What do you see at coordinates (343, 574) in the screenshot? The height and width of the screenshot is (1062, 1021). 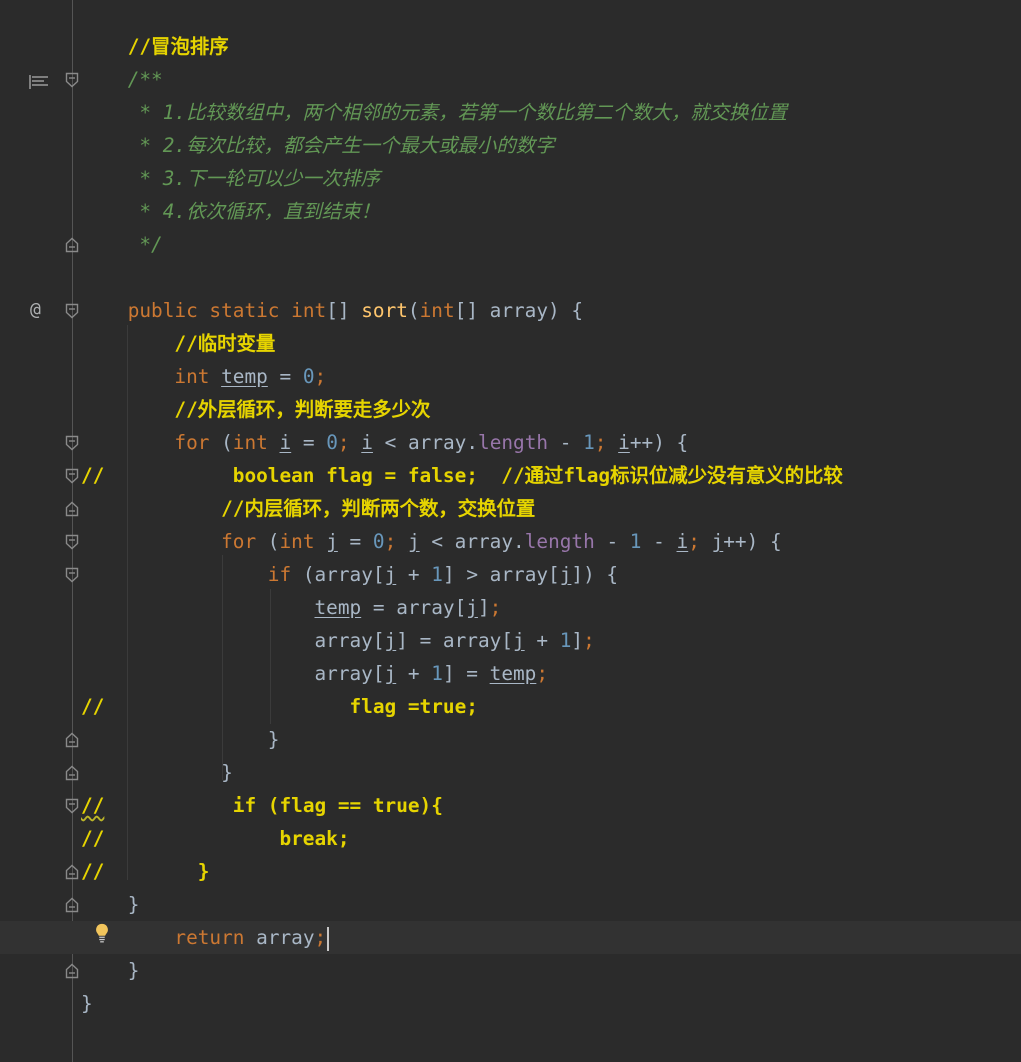 I see `code-token: (array[` at bounding box center [343, 574].